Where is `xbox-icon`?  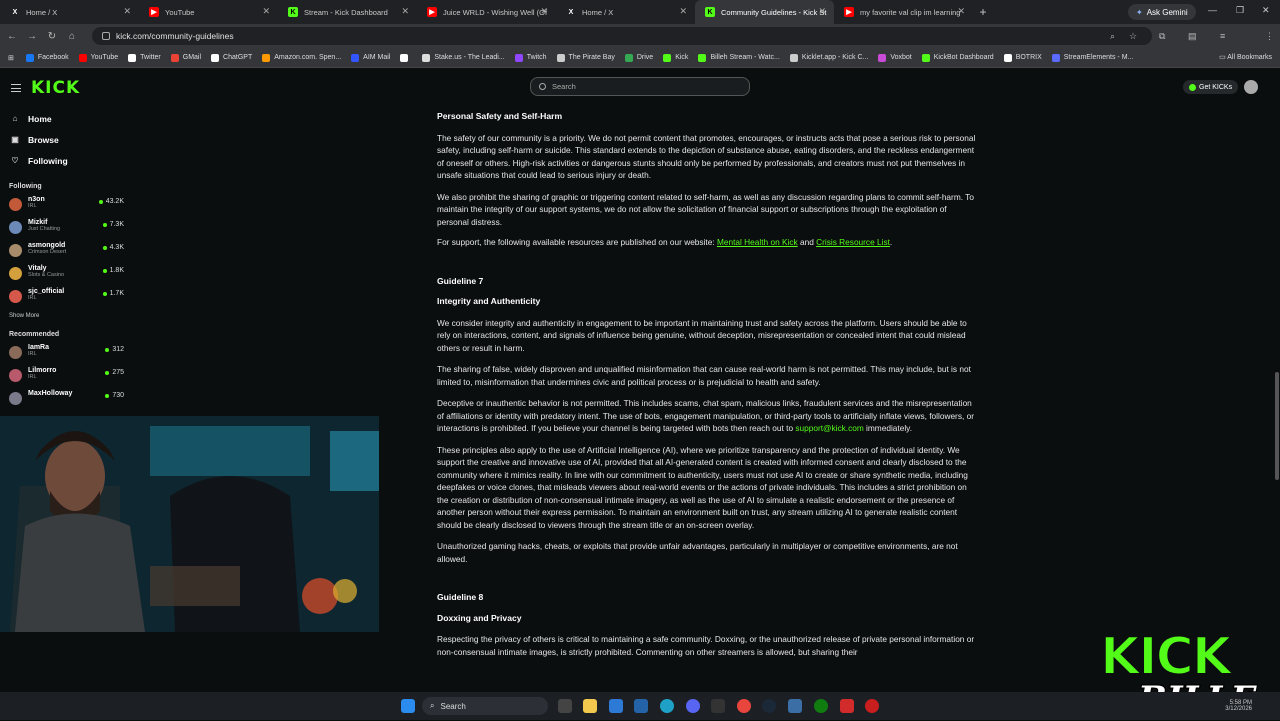 xbox-icon is located at coordinates (821, 706).